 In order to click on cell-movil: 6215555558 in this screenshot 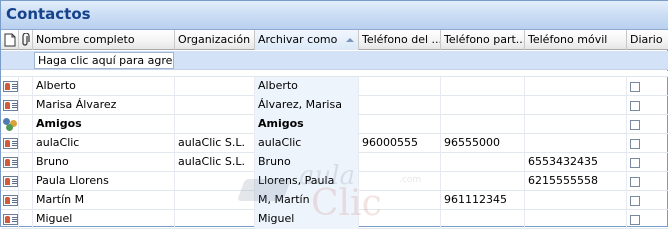, I will do `click(576, 181)`.